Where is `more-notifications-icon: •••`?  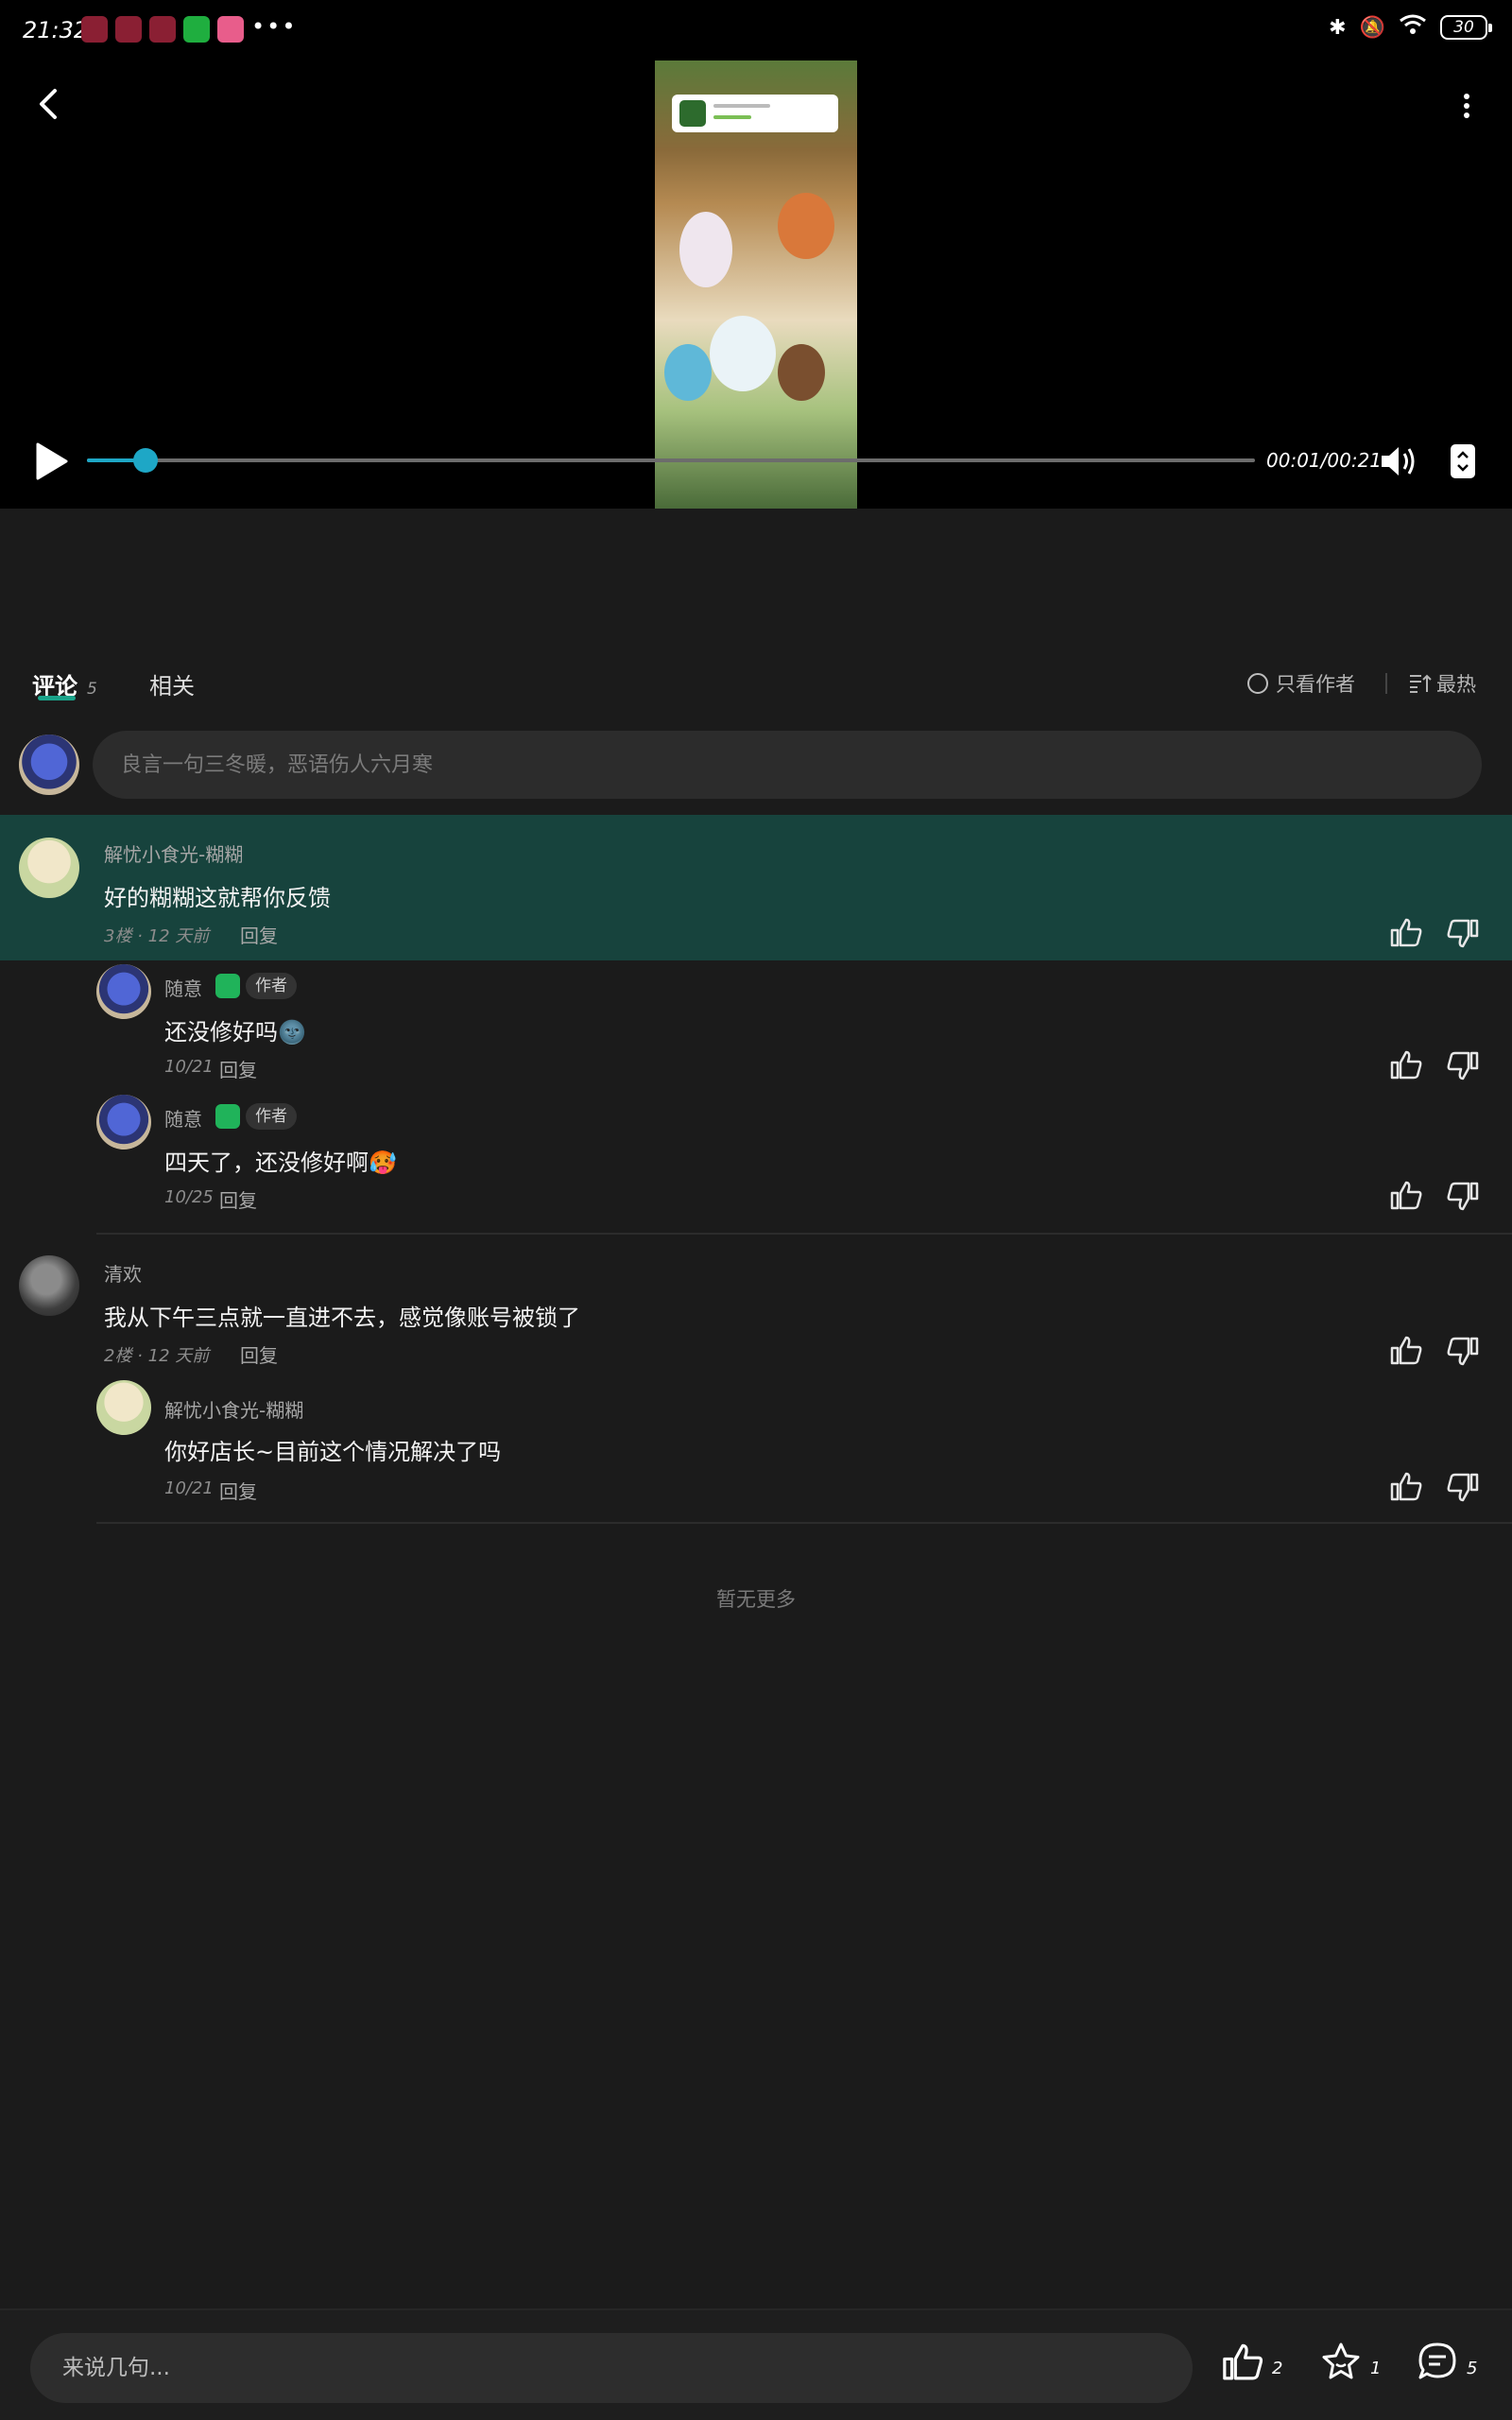 more-notifications-icon: ••• is located at coordinates (274, 26).